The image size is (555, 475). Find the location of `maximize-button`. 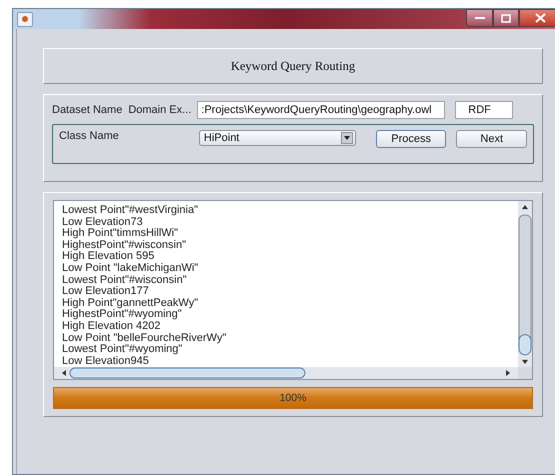

maximize-button is located at coordinates (506, 18).